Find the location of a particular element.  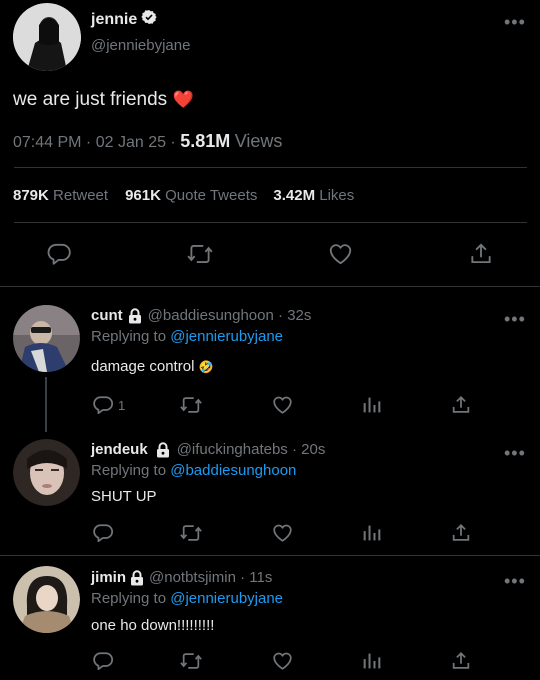

reply-author-handle: @ifuckinghatebs is located at coordinates (232, 449).